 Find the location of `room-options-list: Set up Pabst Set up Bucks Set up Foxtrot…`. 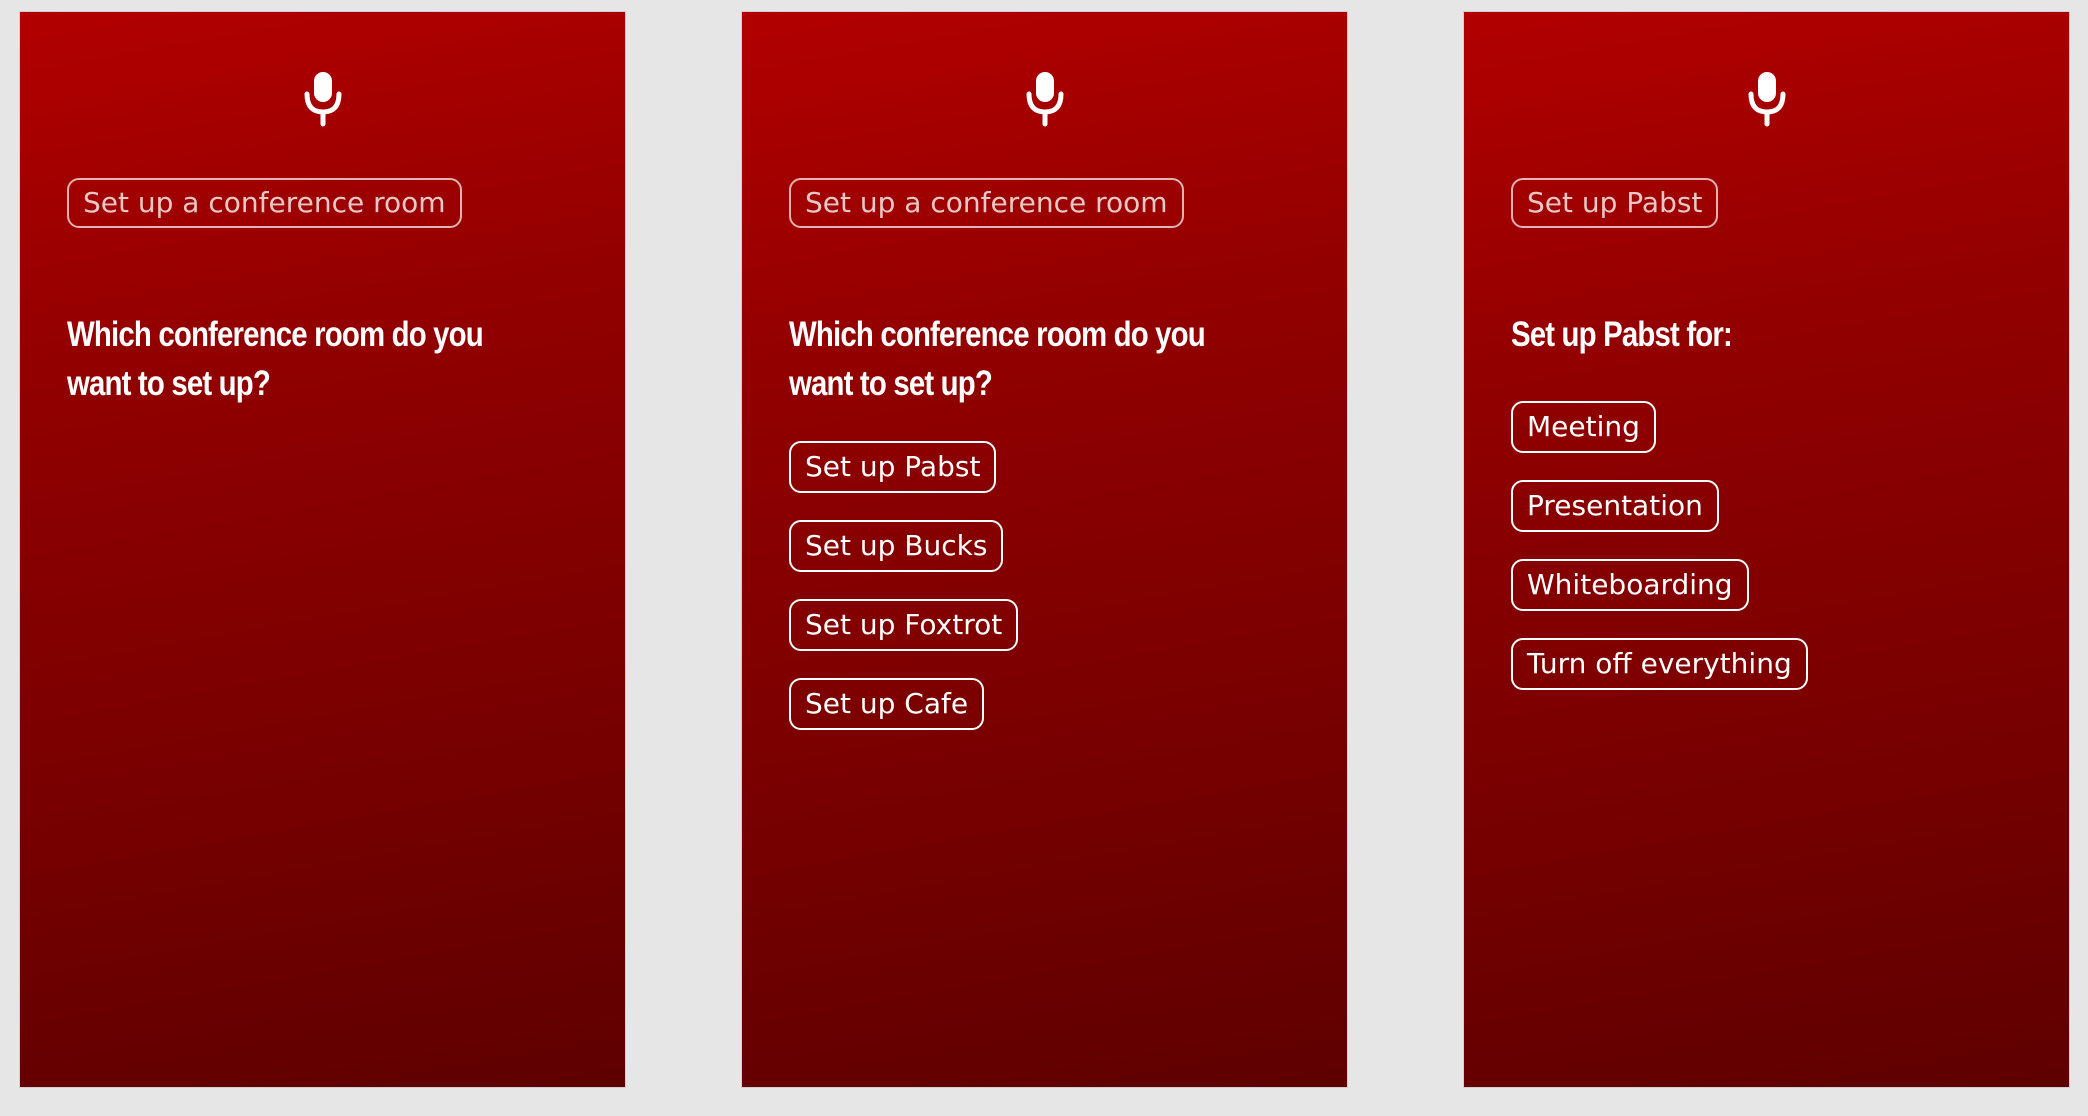

room-options-list: Set up Pabst Set up Bucks Set up Foxtrot… is located at coordinates (904, 599).